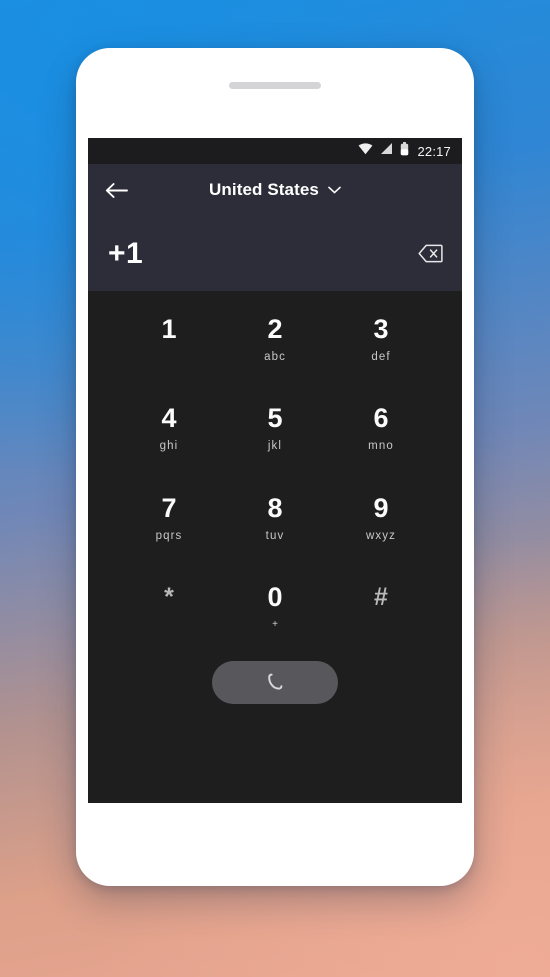 The height and width of the screenshot is (977, 550). I want to click on keypad-key-8: 8 tuv, so click(275, 519).